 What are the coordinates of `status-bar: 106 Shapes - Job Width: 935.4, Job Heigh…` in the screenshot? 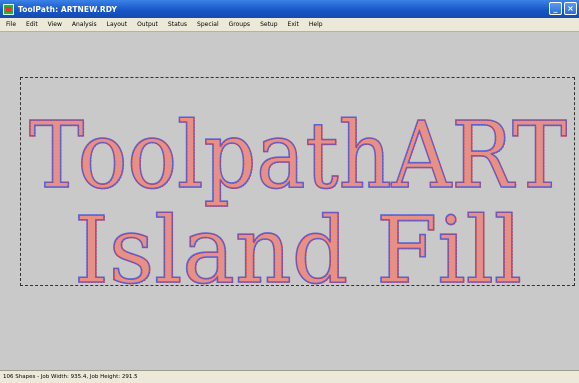 It's located at (289, 376).